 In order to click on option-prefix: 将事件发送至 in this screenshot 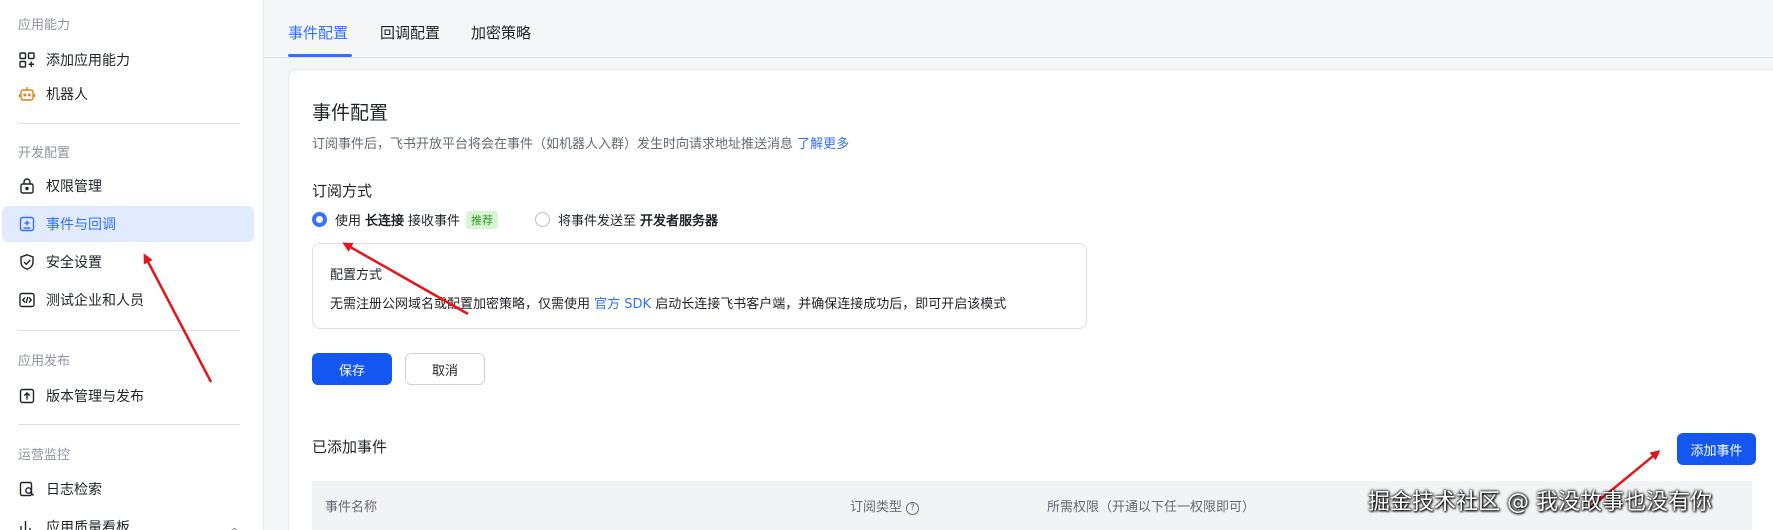, I will do `click(597, 221)`.